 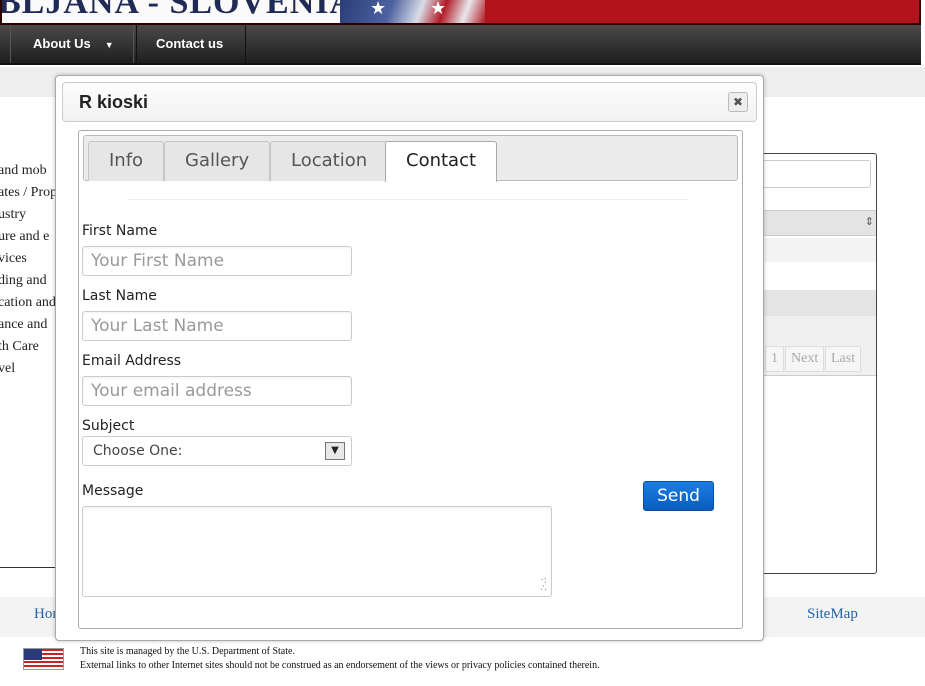 I want to click on sort-icon: ⇕, so click(x=869, y=221).